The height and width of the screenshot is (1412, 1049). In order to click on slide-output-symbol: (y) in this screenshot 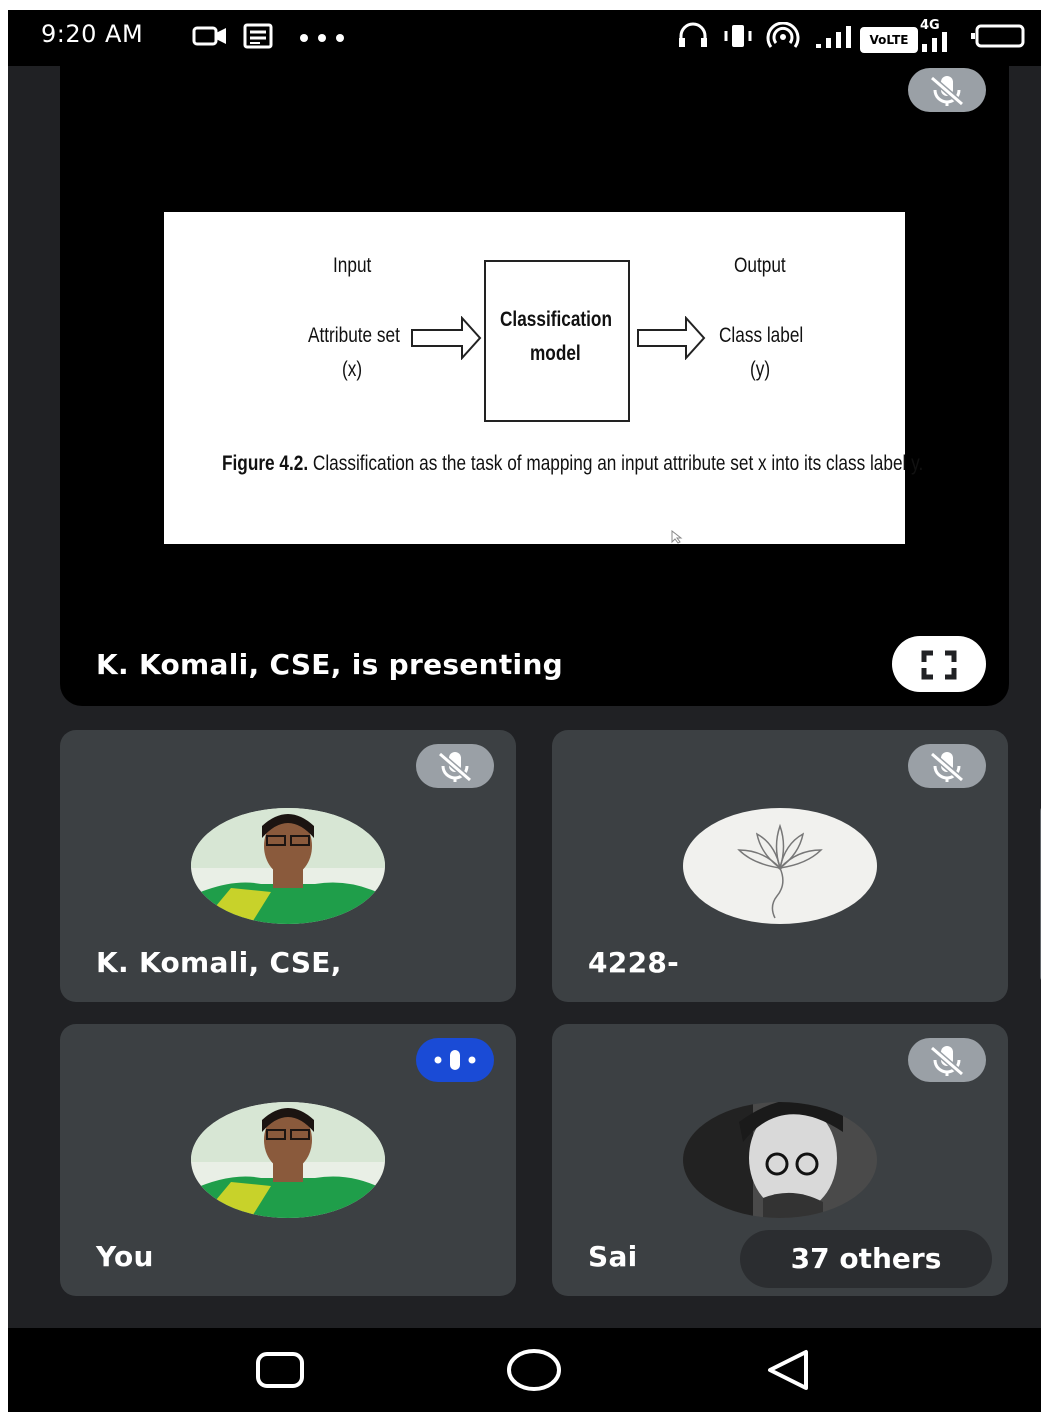, I will do `click(760, 369)`.